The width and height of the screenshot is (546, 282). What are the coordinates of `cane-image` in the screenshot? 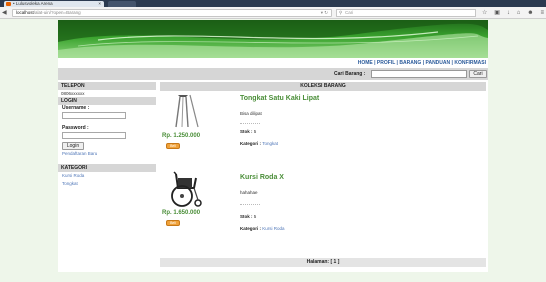 It's located at (186, 112).